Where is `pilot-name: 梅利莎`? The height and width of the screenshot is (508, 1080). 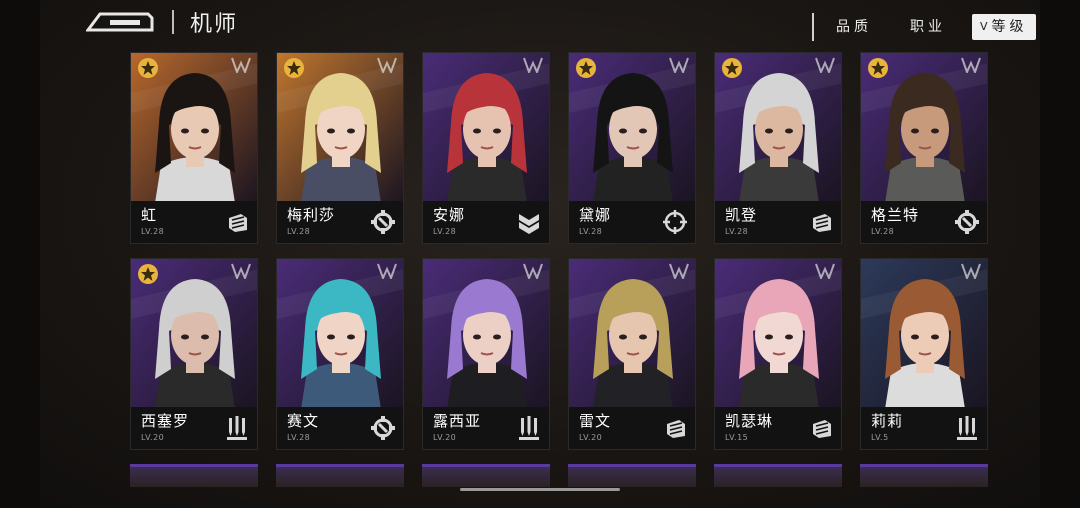 pilot-name: 梅利莎 is located at coordinates (311, 215).